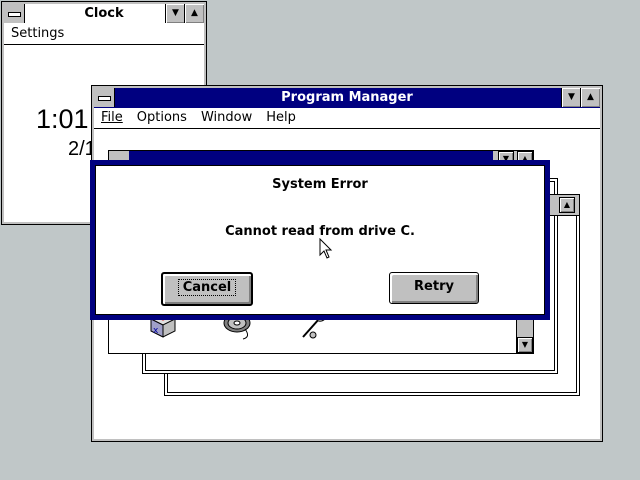 This screenshot has height=480, width=640. I want to click on retry-button-label: Retry, so click(434, 286).